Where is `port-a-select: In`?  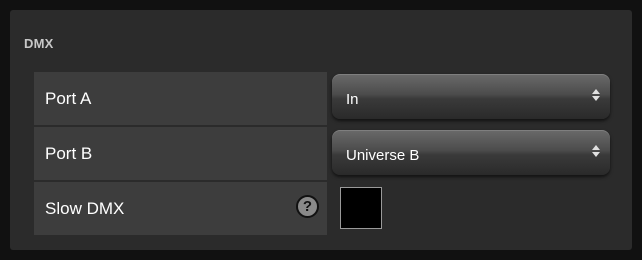 port-a-select: In is located at coordinates (471, 96).